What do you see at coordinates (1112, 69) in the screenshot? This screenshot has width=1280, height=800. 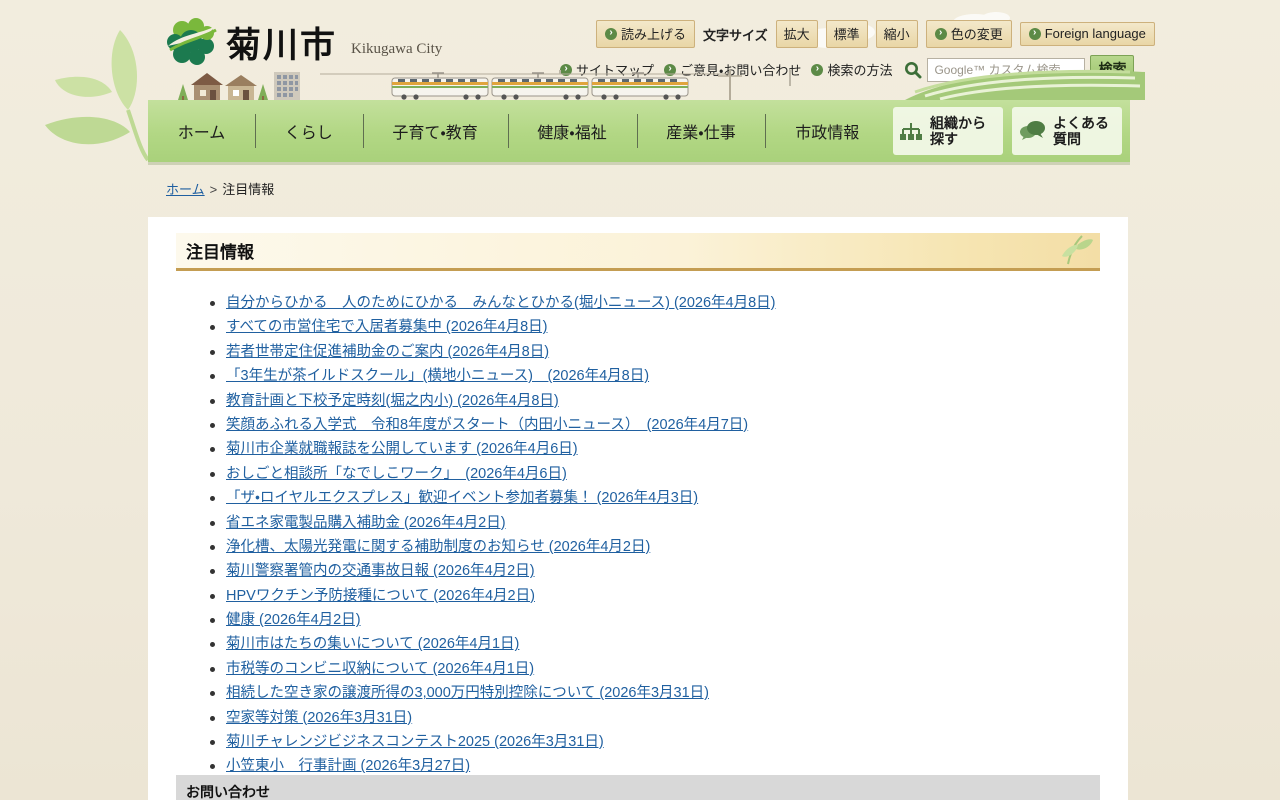 I see `search-button: 検索` at bounding box center [1112, 69].